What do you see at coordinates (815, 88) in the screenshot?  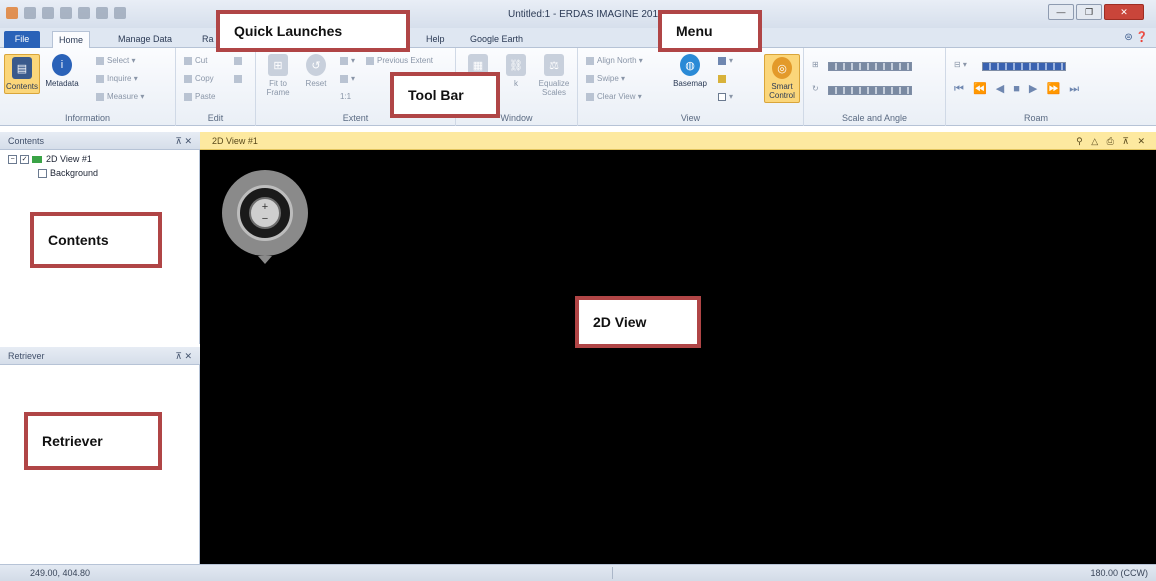 I see `rotate-icon: ↻` at bounding box center [815, 88].